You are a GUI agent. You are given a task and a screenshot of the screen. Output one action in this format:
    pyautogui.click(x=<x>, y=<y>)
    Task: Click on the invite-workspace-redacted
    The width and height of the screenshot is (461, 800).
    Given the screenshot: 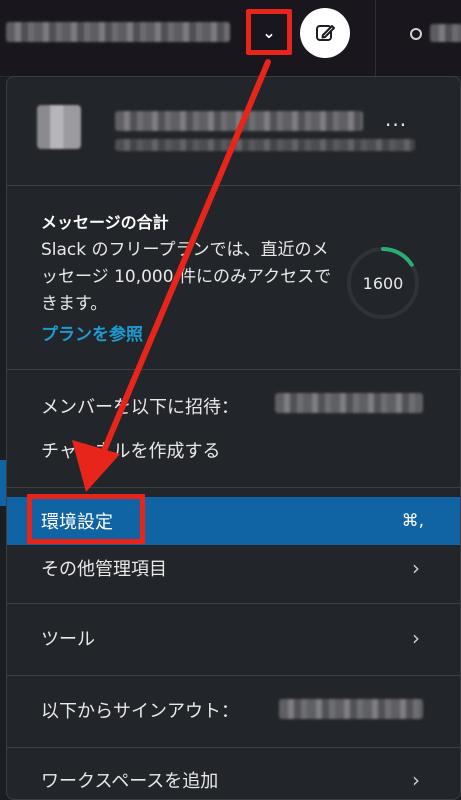 What is the action you would take?
    pyautogui.click(x=349, y=403)
    